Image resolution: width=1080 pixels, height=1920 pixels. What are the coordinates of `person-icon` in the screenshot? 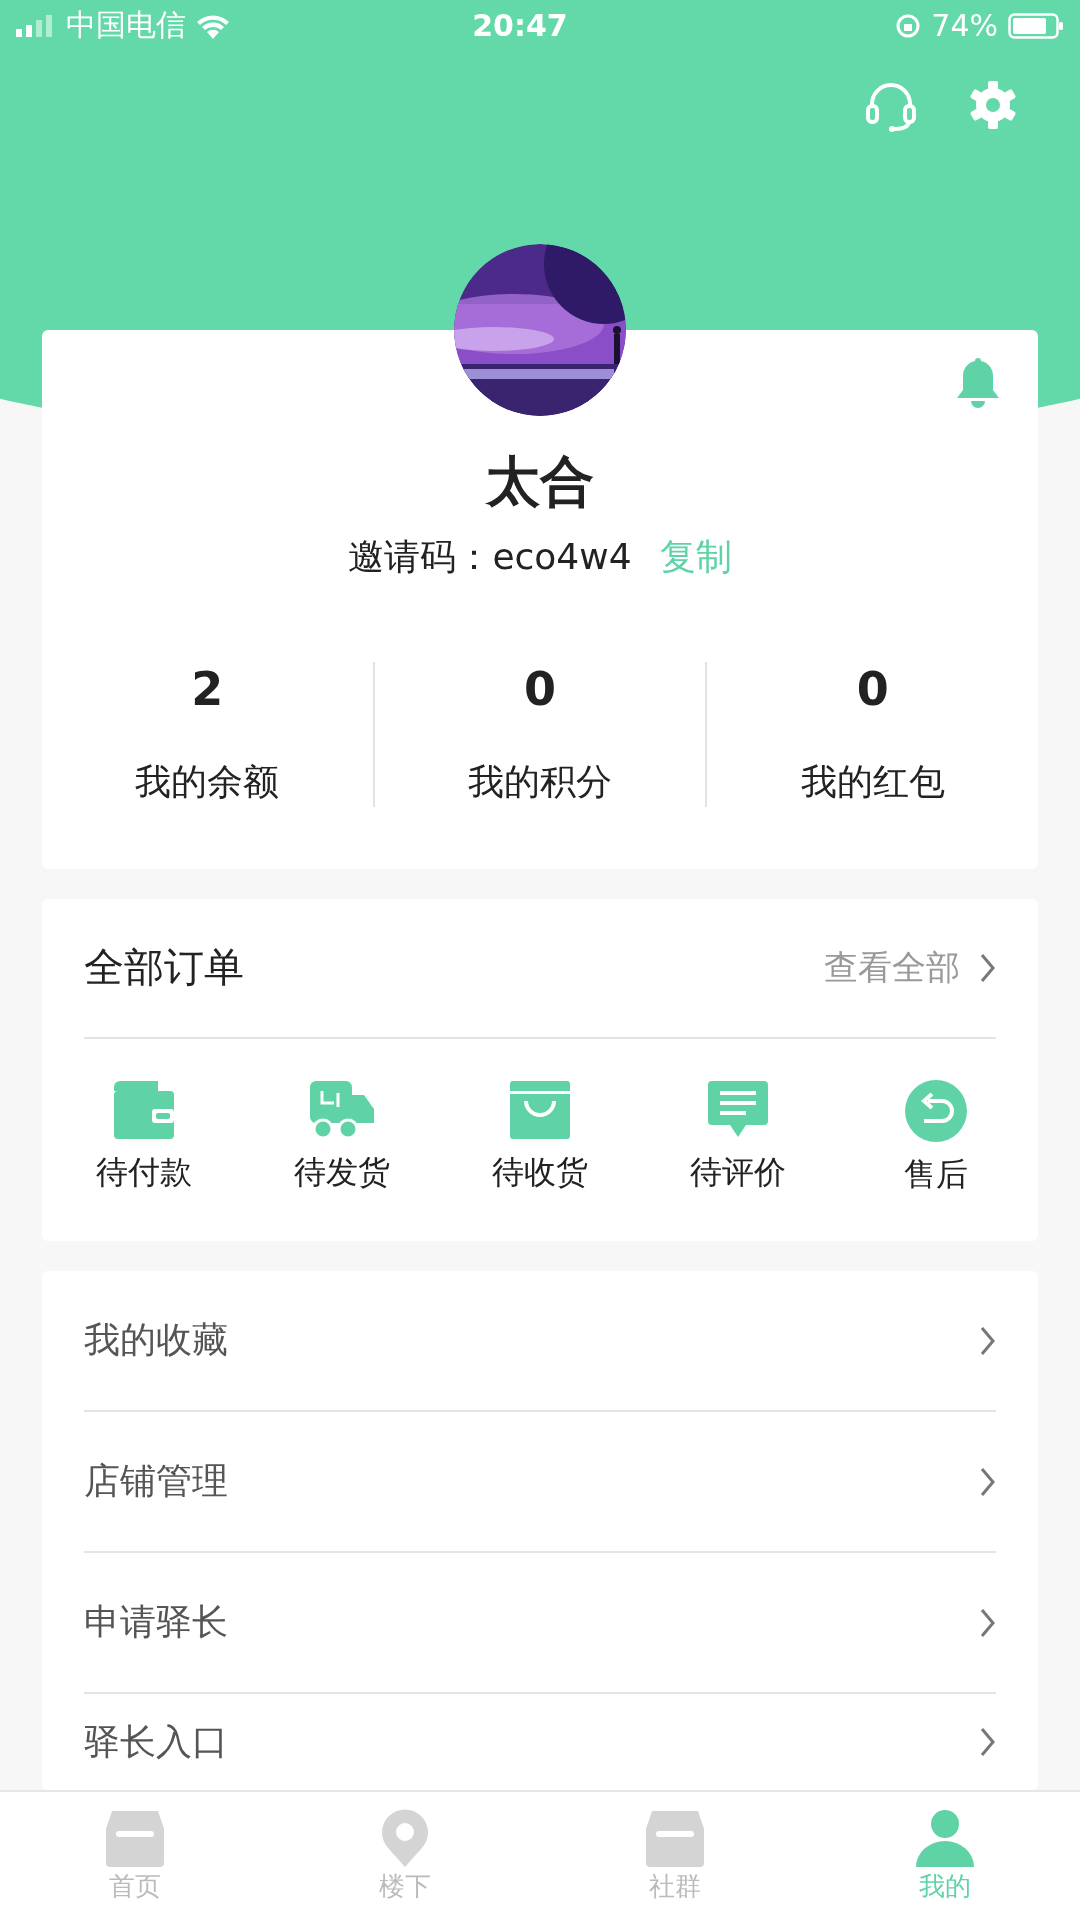 It's located at (945, 1837).